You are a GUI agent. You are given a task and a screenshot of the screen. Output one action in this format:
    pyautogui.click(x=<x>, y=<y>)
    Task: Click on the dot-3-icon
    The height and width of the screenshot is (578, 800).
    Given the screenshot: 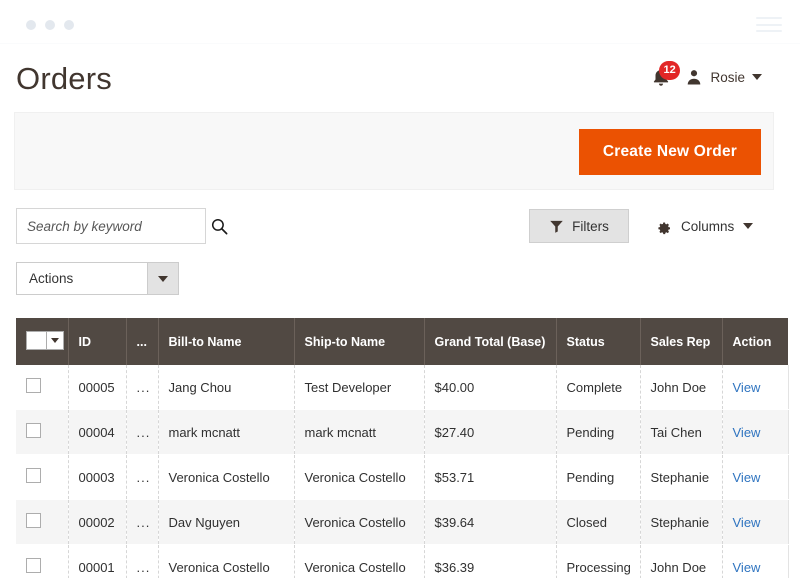 What is the action you would take?
    pyautogui.click(x=69, y=25)
    